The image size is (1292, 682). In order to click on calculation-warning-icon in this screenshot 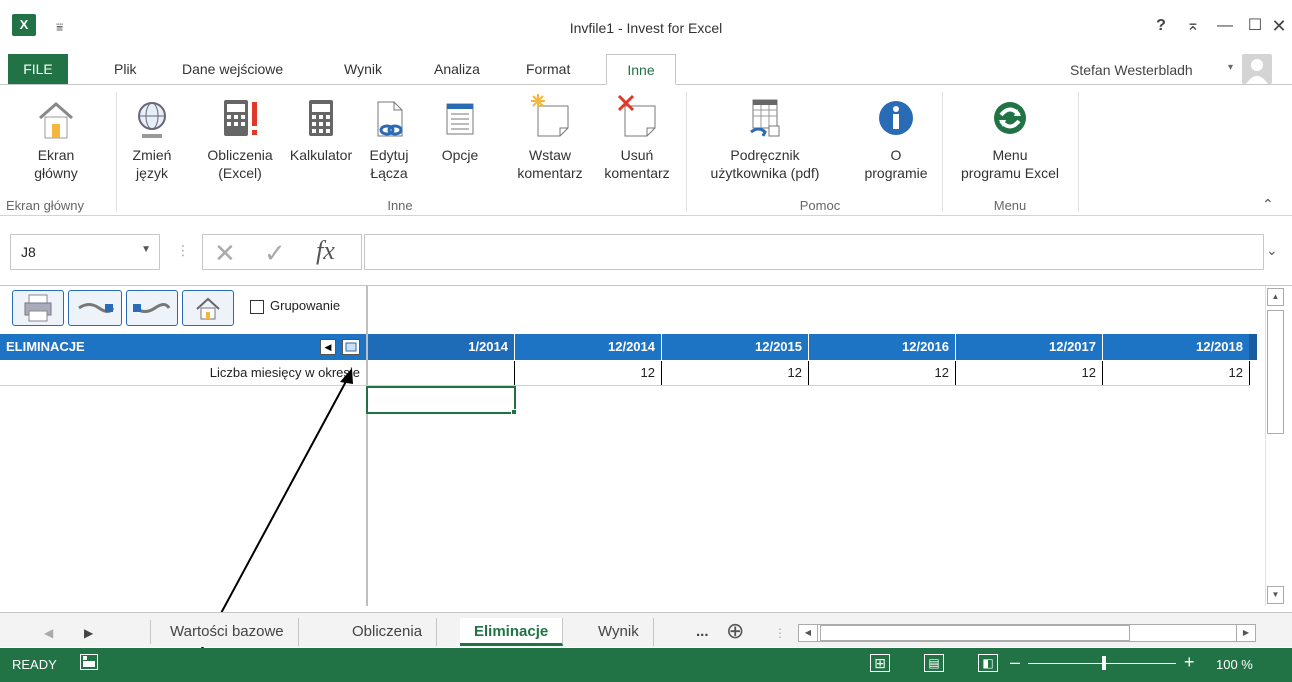, I will do `click(240, 119)`.